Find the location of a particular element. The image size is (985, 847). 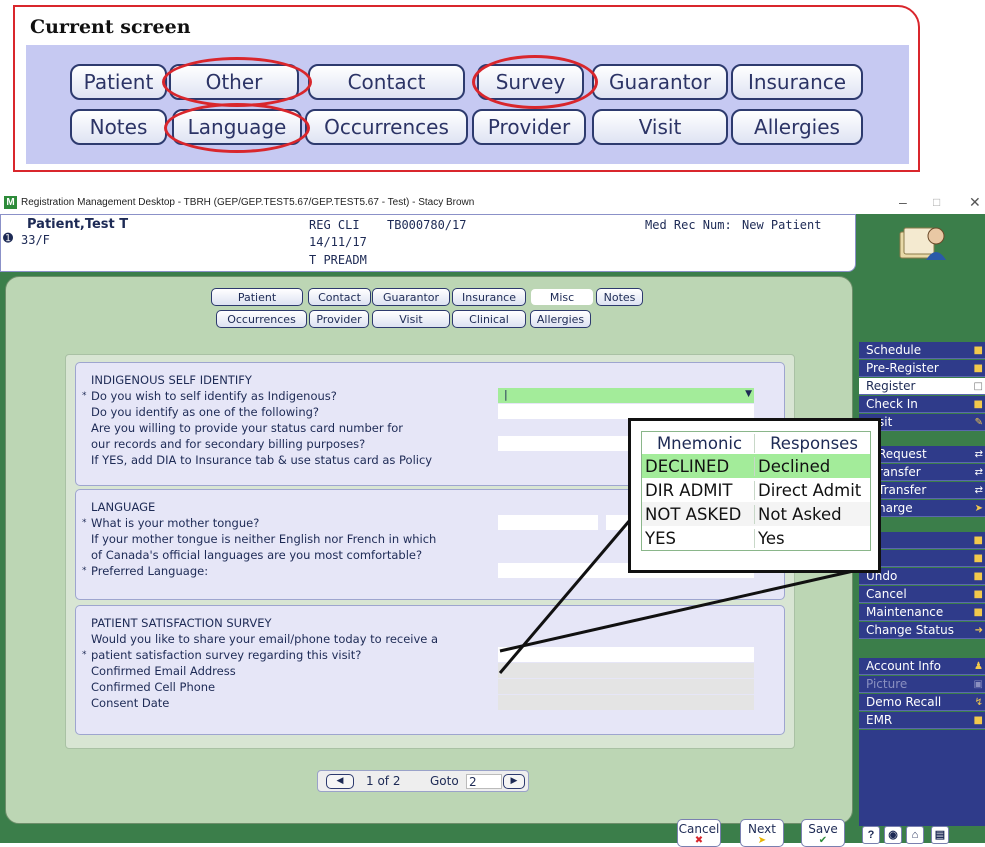

med-rec-label: Med Rec Num: is located at coordinates (688, 225).